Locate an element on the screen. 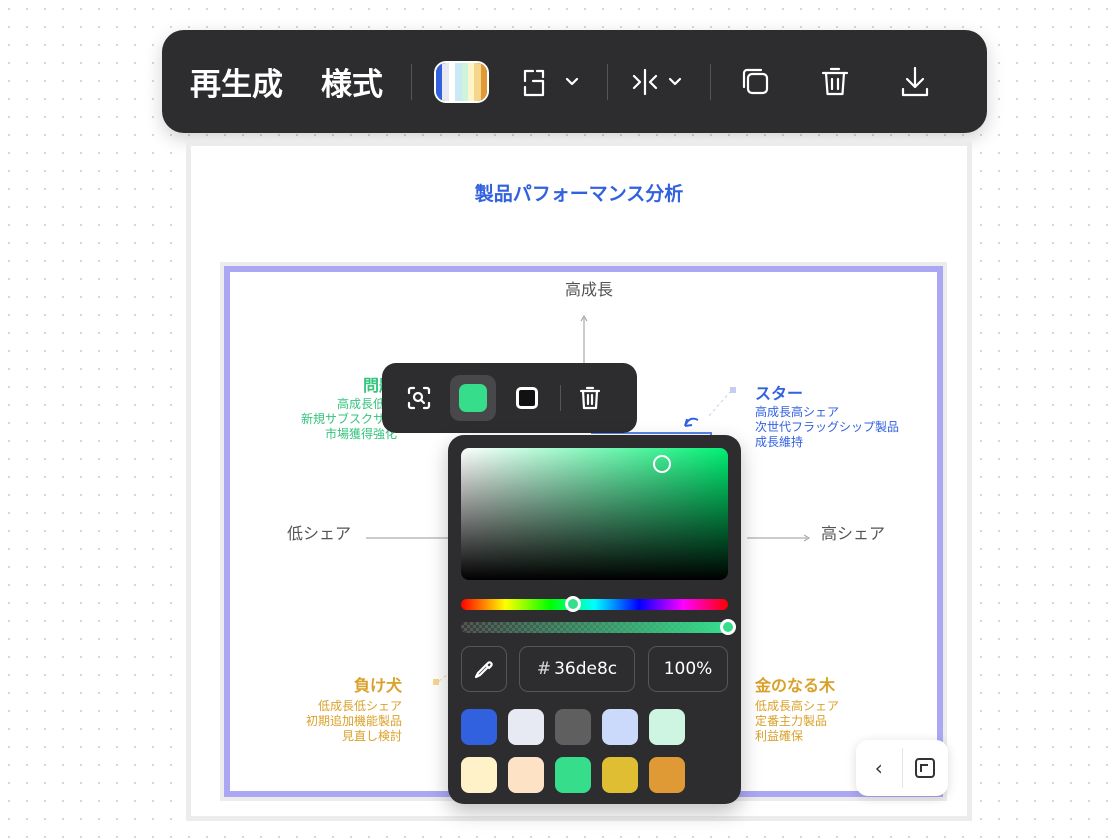 The image size is (1120, 840). eyedropper-button is located at coordinates (484, 669).